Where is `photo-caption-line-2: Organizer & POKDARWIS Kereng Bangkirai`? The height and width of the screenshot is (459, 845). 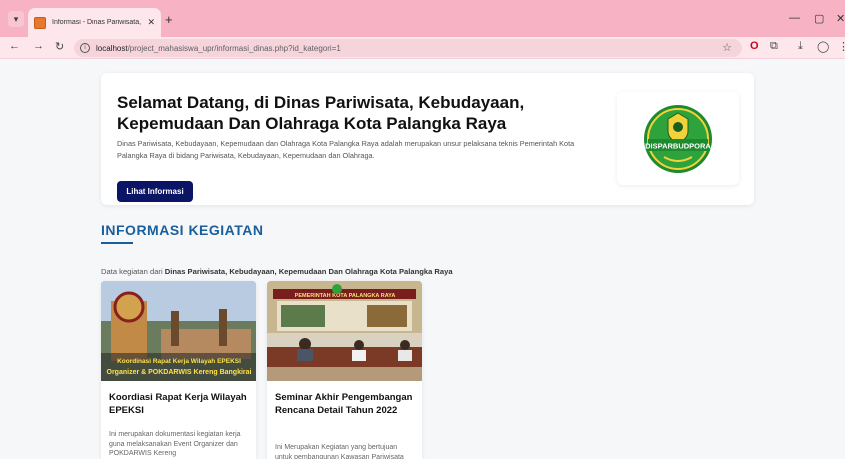
photo-caption-line-2: Organizer & POKDARWIS Kereng Bangkirai is located at coordinates (179, 372).